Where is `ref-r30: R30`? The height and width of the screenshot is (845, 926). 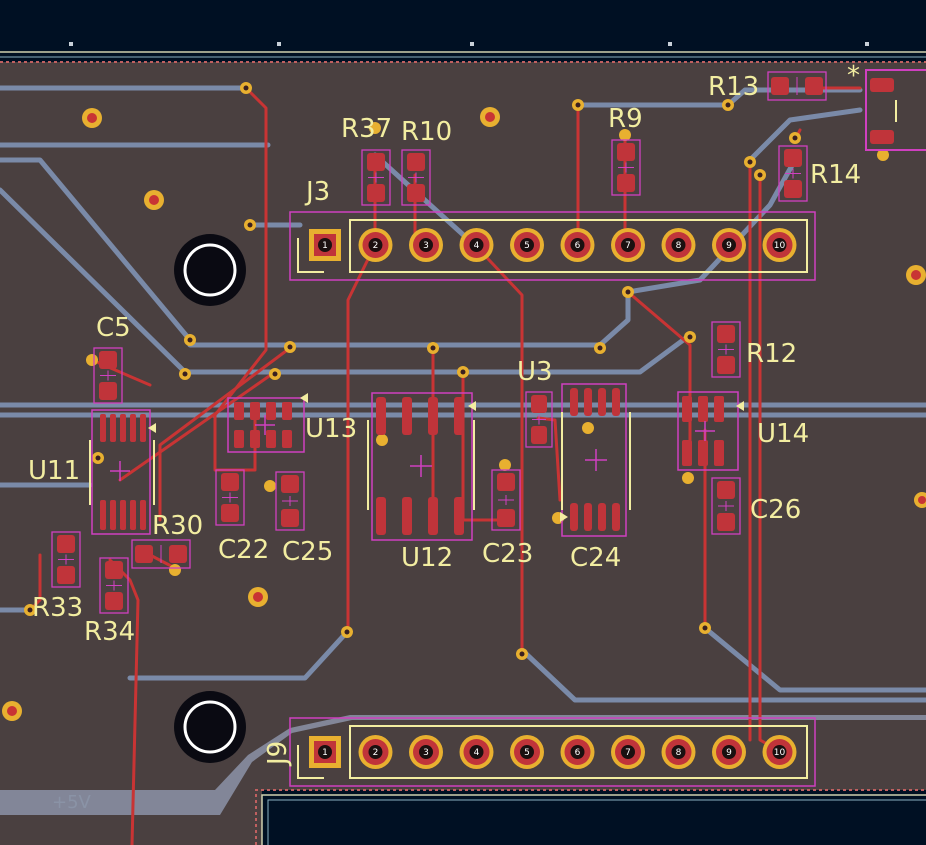 ref-r30: R30 is located at coordinates (177, 526).